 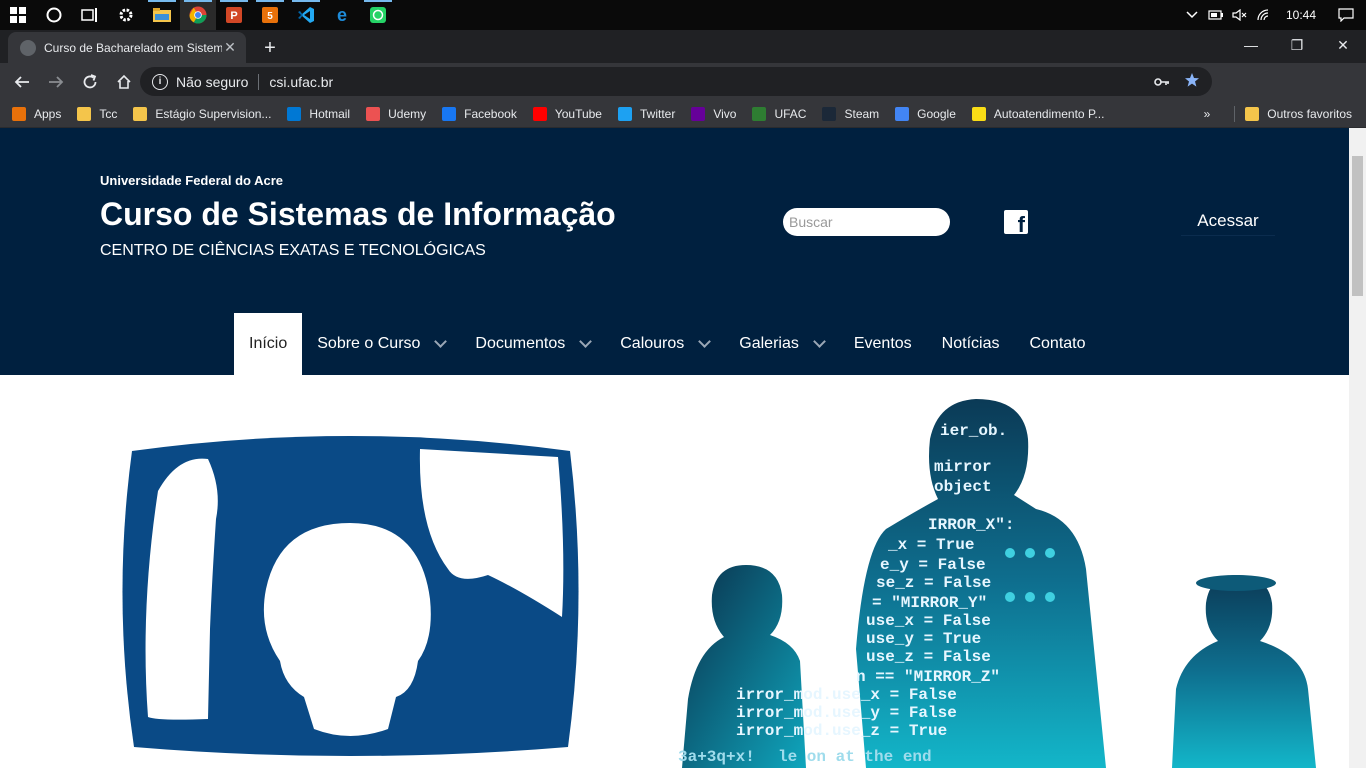 What do you see at coordinates (84, 113) in the screenshot?
I see `folder-icon` at bounding box center [84, 113].